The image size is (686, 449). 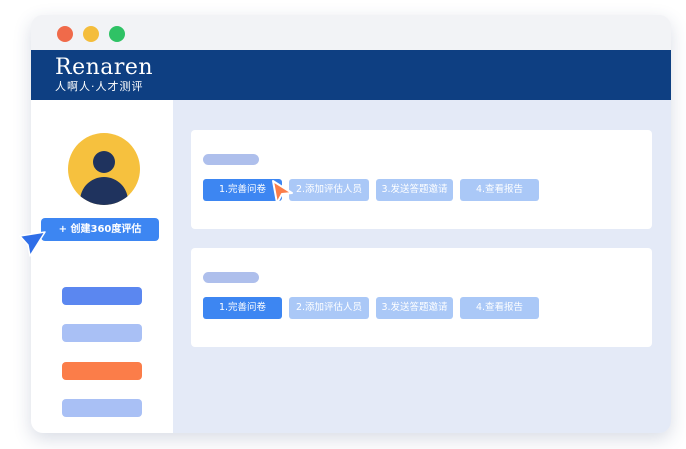 What do you see at coordinates (351, 75) in the screenshot?
I see `app-header: Renaren 人啊人·人才测评` at bounding box center [351, 75].